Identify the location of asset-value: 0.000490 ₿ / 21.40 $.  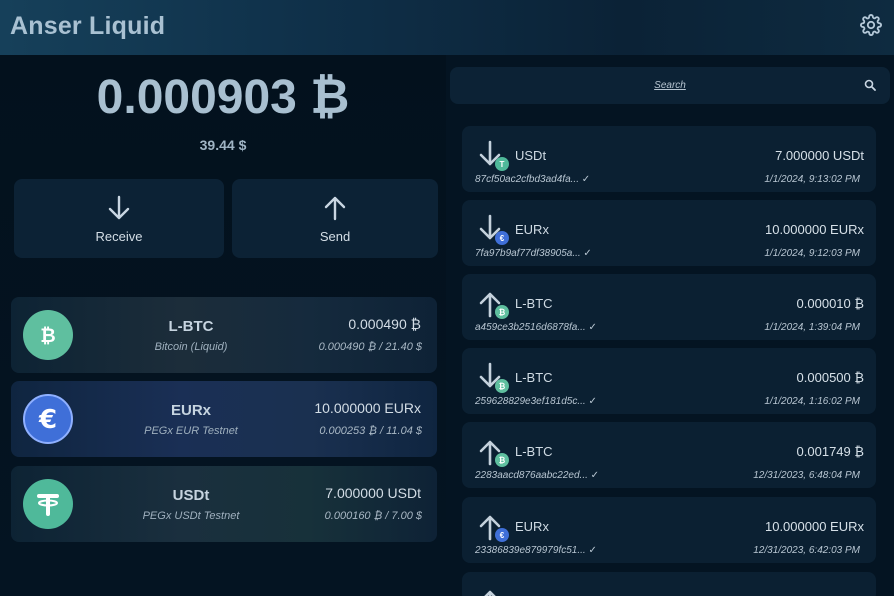
(370, 347).